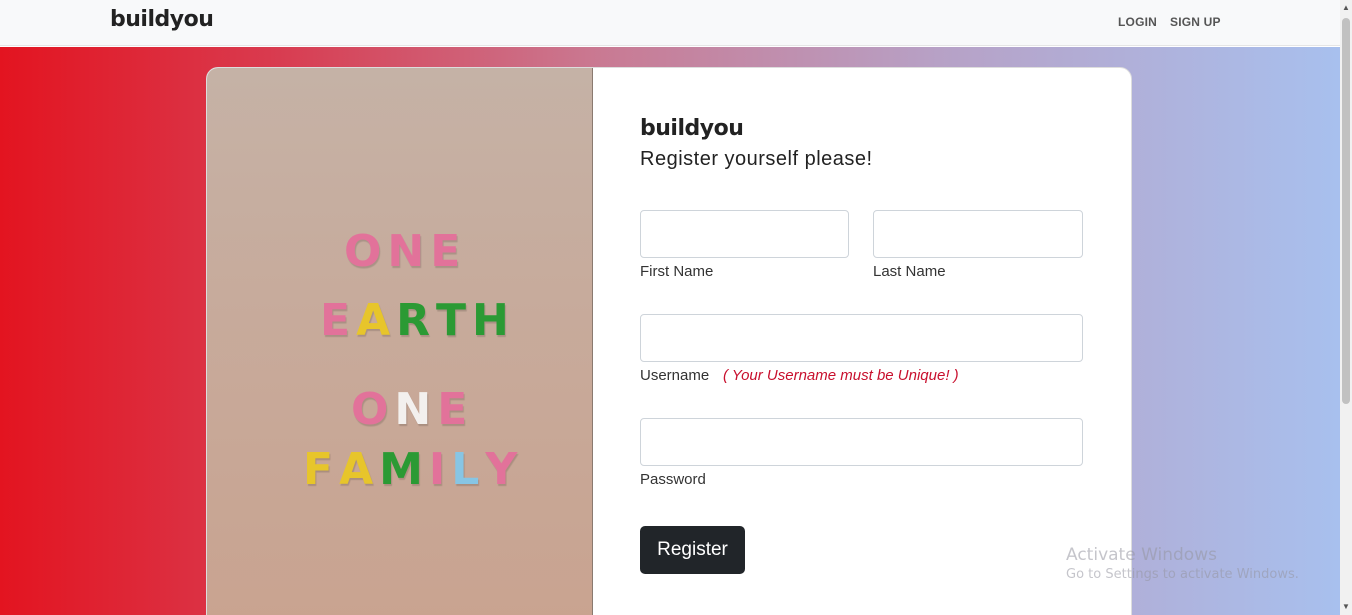  Describe the element at coordinates (756, 159) in the screenshot. I see `form-title: Register yourself please!` at that location.